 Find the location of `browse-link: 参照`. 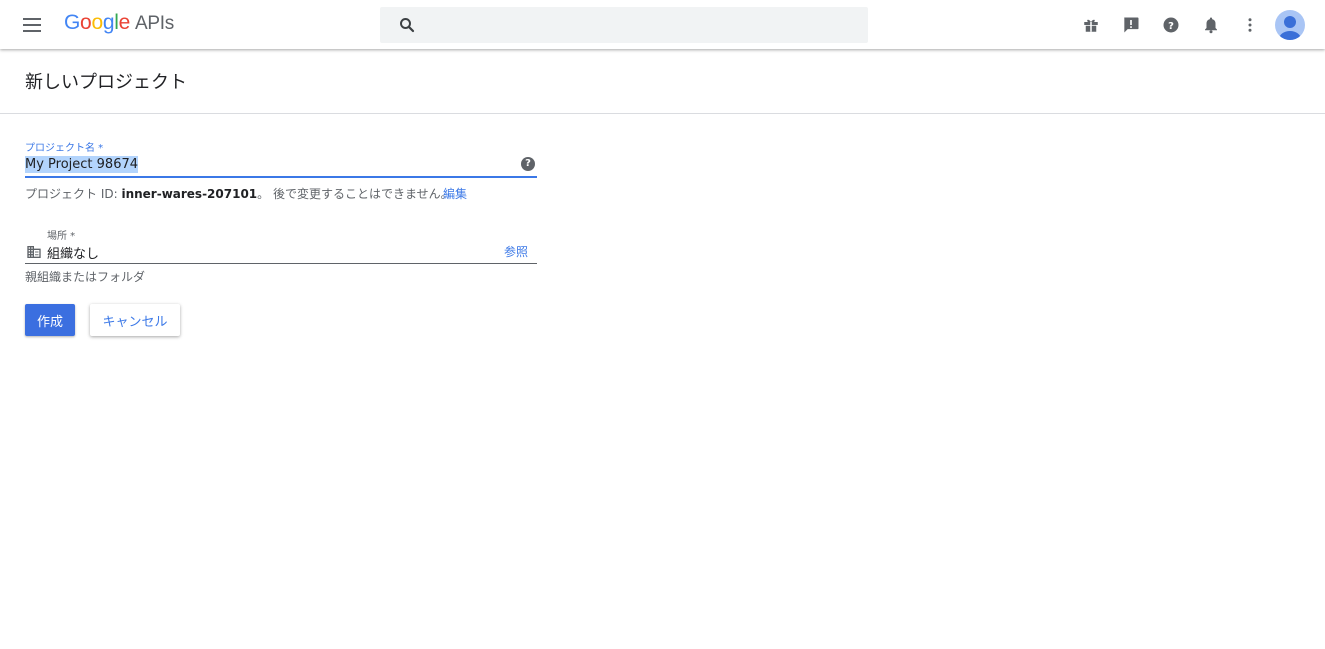

browse-link: 参照 is located at coordinates (516, 251).